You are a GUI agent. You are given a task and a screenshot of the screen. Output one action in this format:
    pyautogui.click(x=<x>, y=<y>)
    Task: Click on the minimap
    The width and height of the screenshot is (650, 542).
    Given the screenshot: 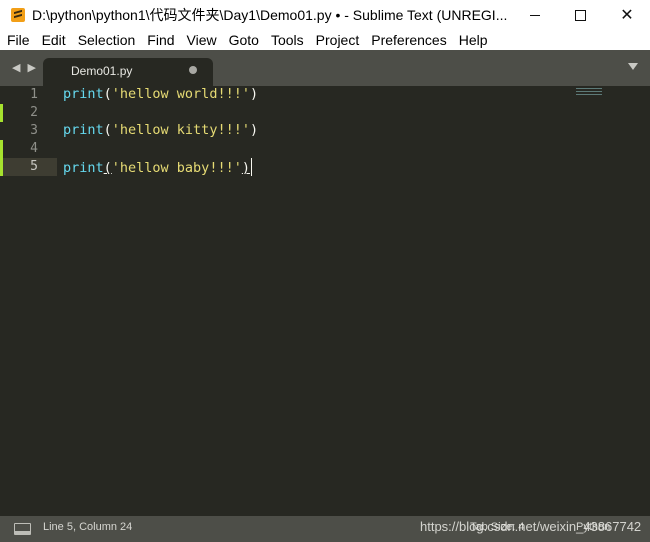 What is the action you would take?
    pyautogui.click(x=589, y=92)
    